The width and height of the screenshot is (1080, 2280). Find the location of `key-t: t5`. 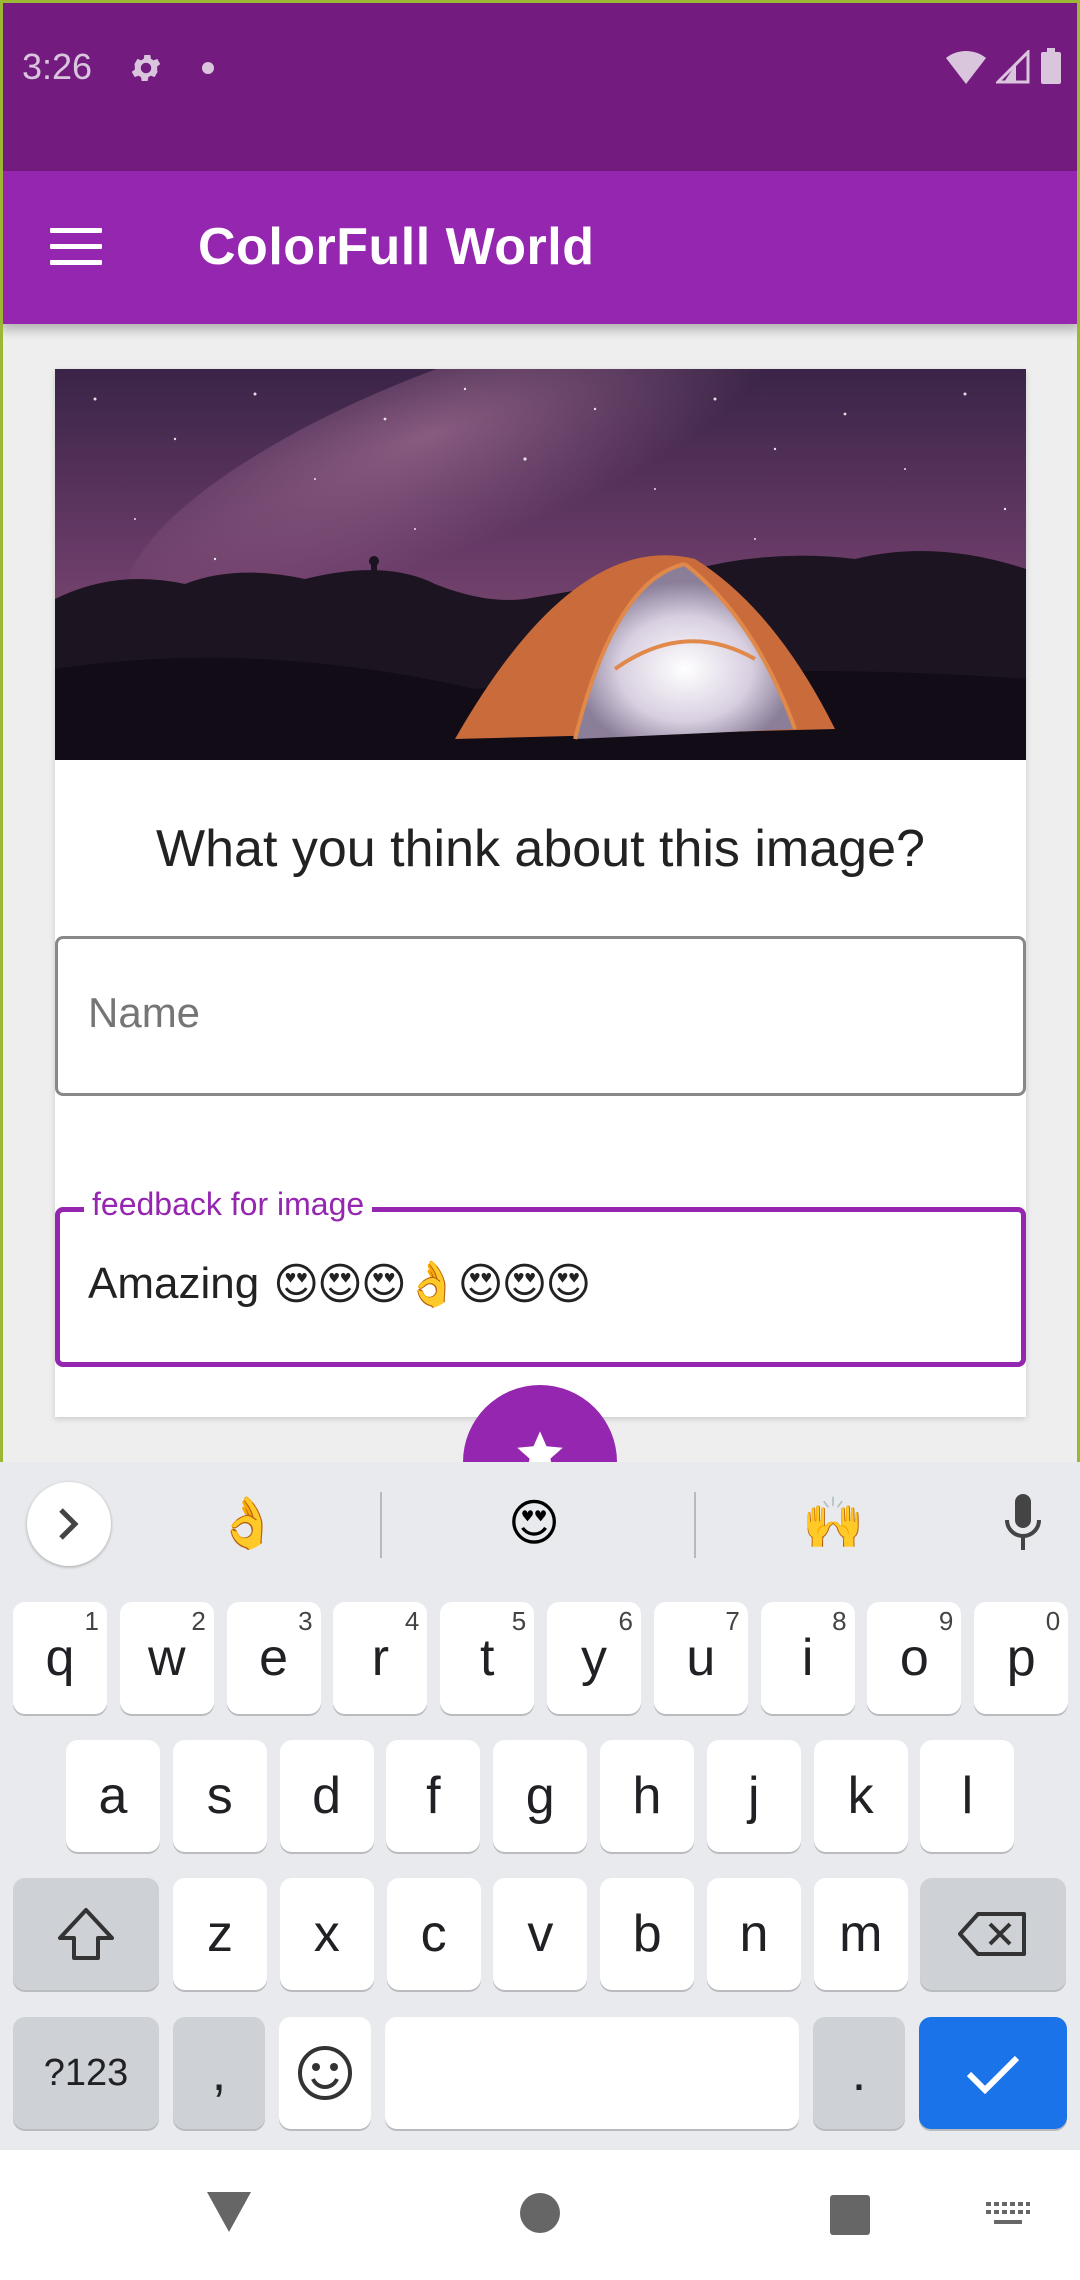

key-t: t5 is located at coordinates (487, 1658).